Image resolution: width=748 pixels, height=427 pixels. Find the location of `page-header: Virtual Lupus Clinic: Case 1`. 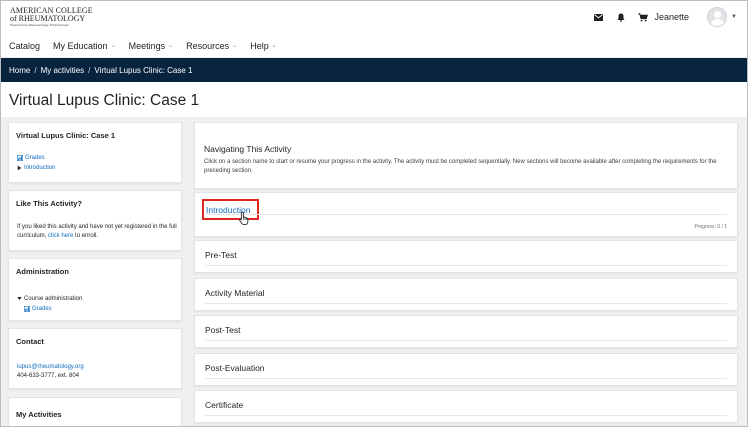

page-header: Virtual Lupus Clinic: Case 1 is located at coordinates (374, 99).